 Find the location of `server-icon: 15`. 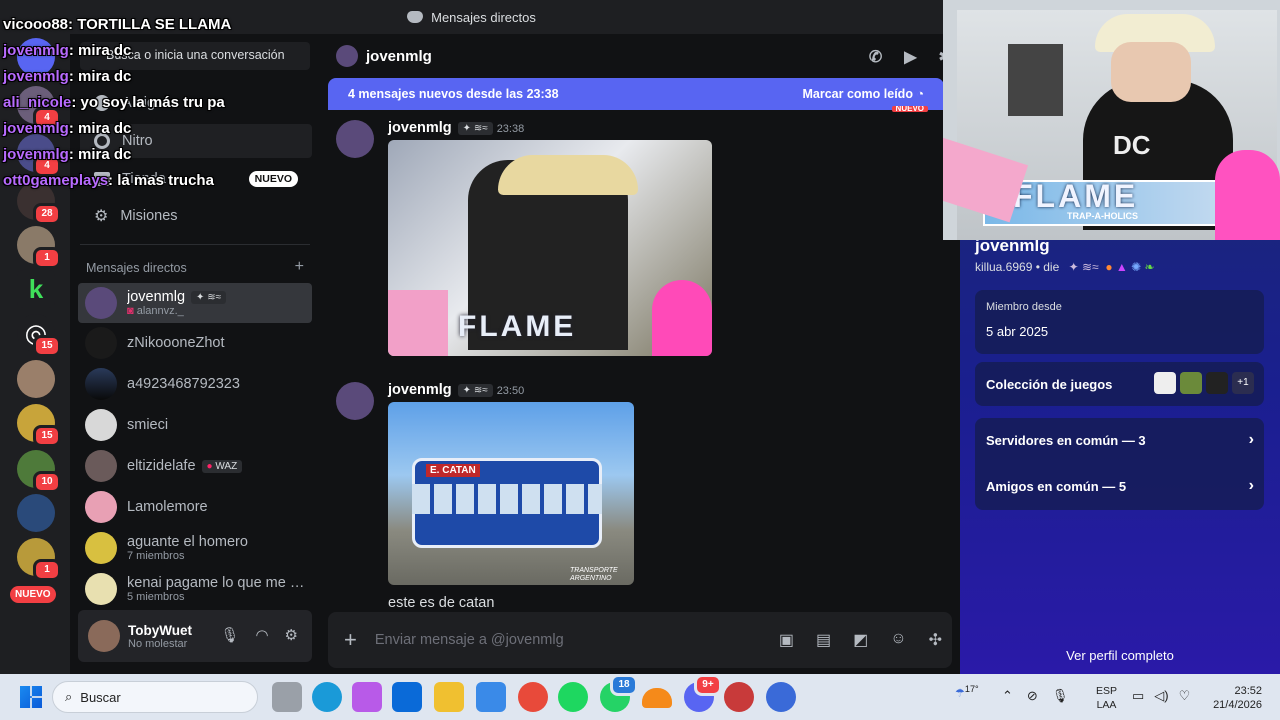

server-icon: 15 is located at coordinates (39, 425).